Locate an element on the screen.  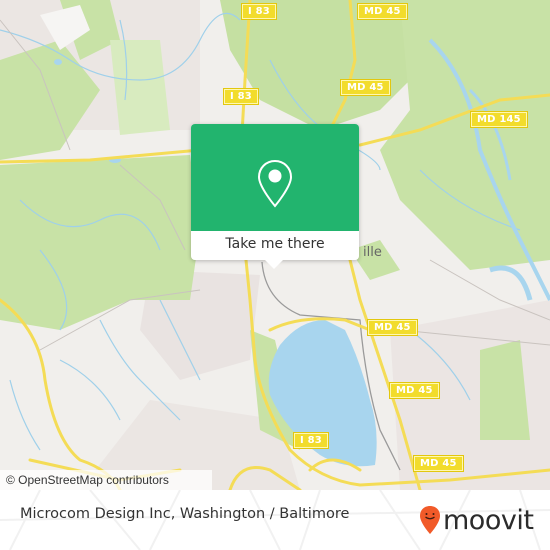
moovit-smile-pin-icon is located at coordinates (430, 520).